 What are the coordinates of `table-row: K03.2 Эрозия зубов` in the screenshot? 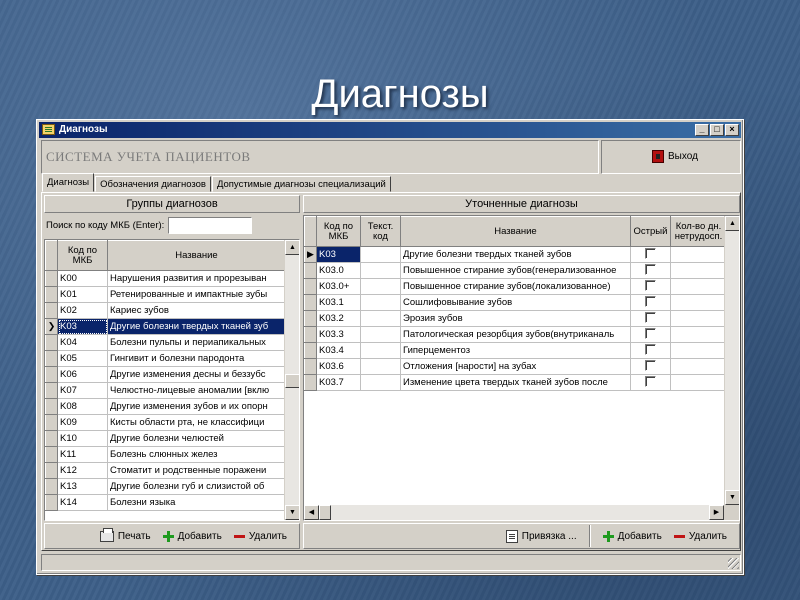 It's located at (515, 318).